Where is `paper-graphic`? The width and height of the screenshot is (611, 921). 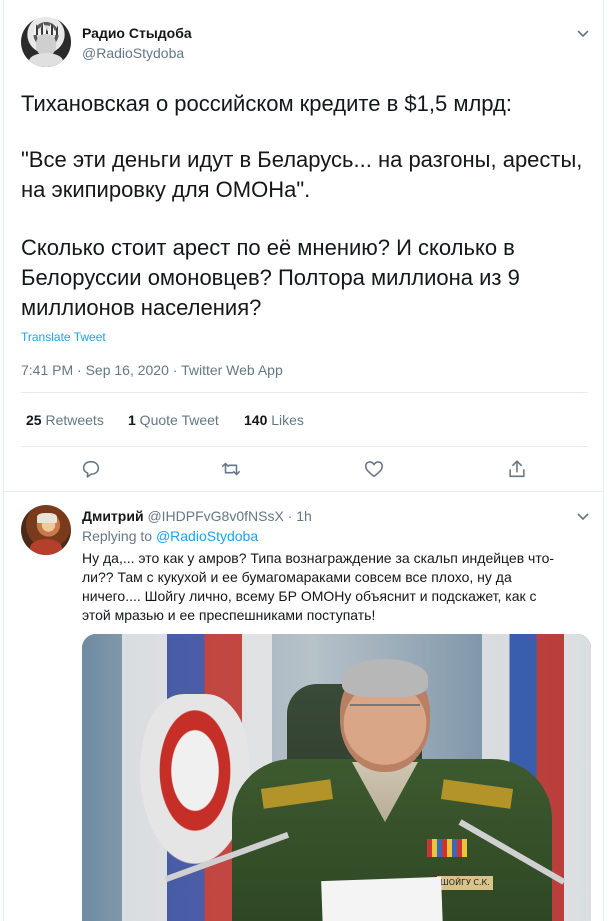 paper-graphic is located at coordinates (382, 898).